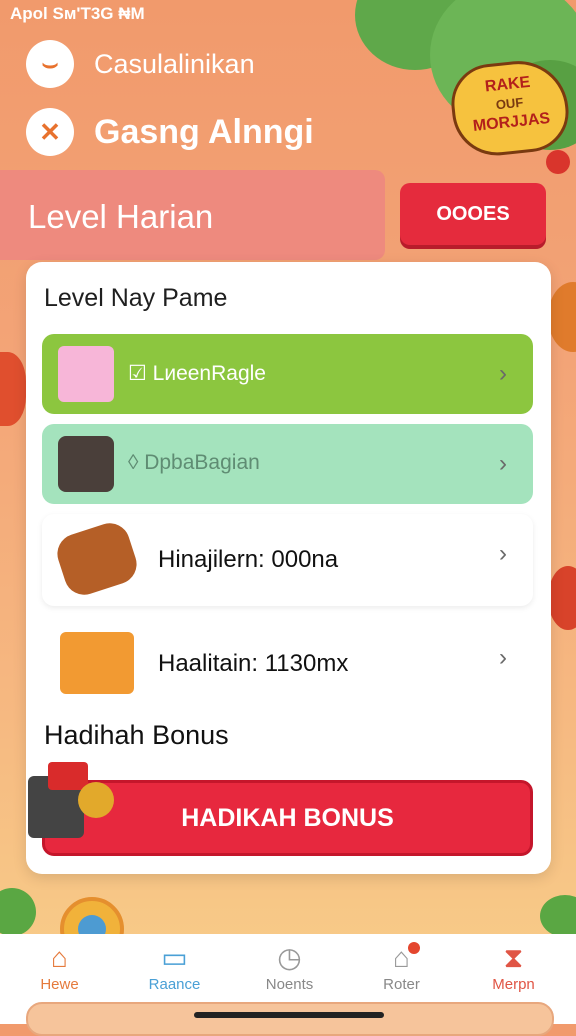 The image size is (576, 1036). What do you see at coordinates (253, 663) in the screenshot?
I see `row-label: Haalitain: 1130mx` at bounding box center [253, 663].